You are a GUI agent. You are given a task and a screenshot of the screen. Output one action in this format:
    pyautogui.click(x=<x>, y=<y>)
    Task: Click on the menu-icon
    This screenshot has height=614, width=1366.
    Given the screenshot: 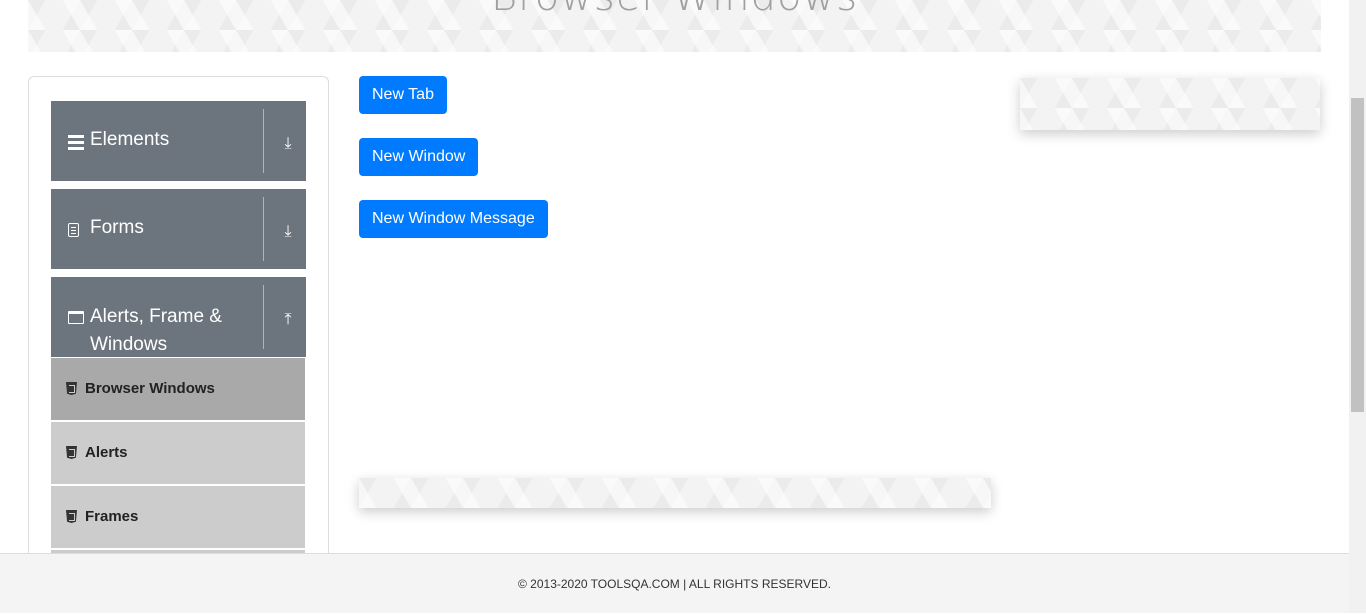 What is the action you would take?
    pyautogui.click(x=76, y=142)
    